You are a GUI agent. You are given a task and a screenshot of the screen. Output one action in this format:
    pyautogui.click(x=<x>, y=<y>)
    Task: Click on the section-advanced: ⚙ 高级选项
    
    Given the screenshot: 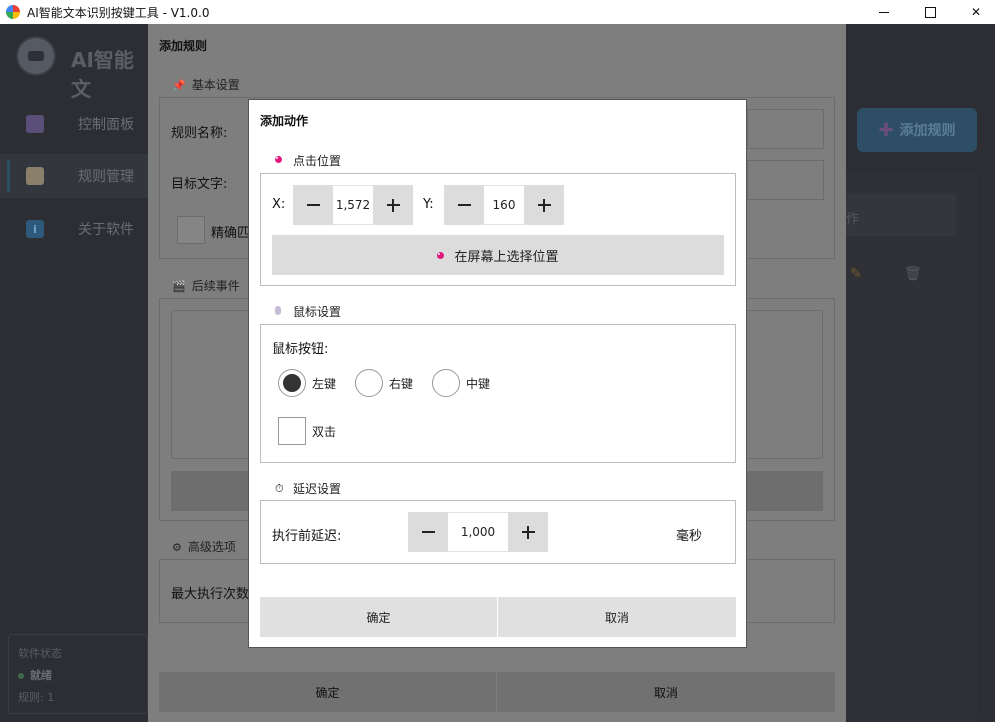 What is the action you would take?
    pyautogui.click(x=204, y=546)
    